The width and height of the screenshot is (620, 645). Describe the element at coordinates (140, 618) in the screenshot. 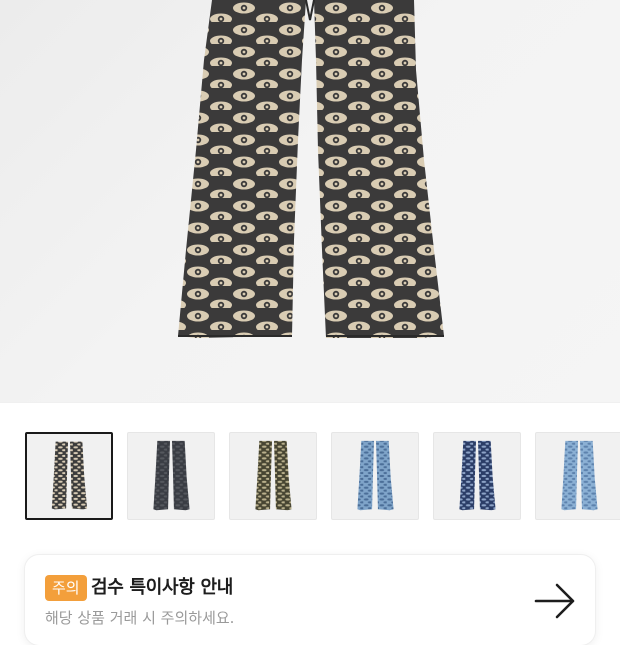

I see `notice-subtitle: 해당 상품 거래 시 주의하세요.` at that location.